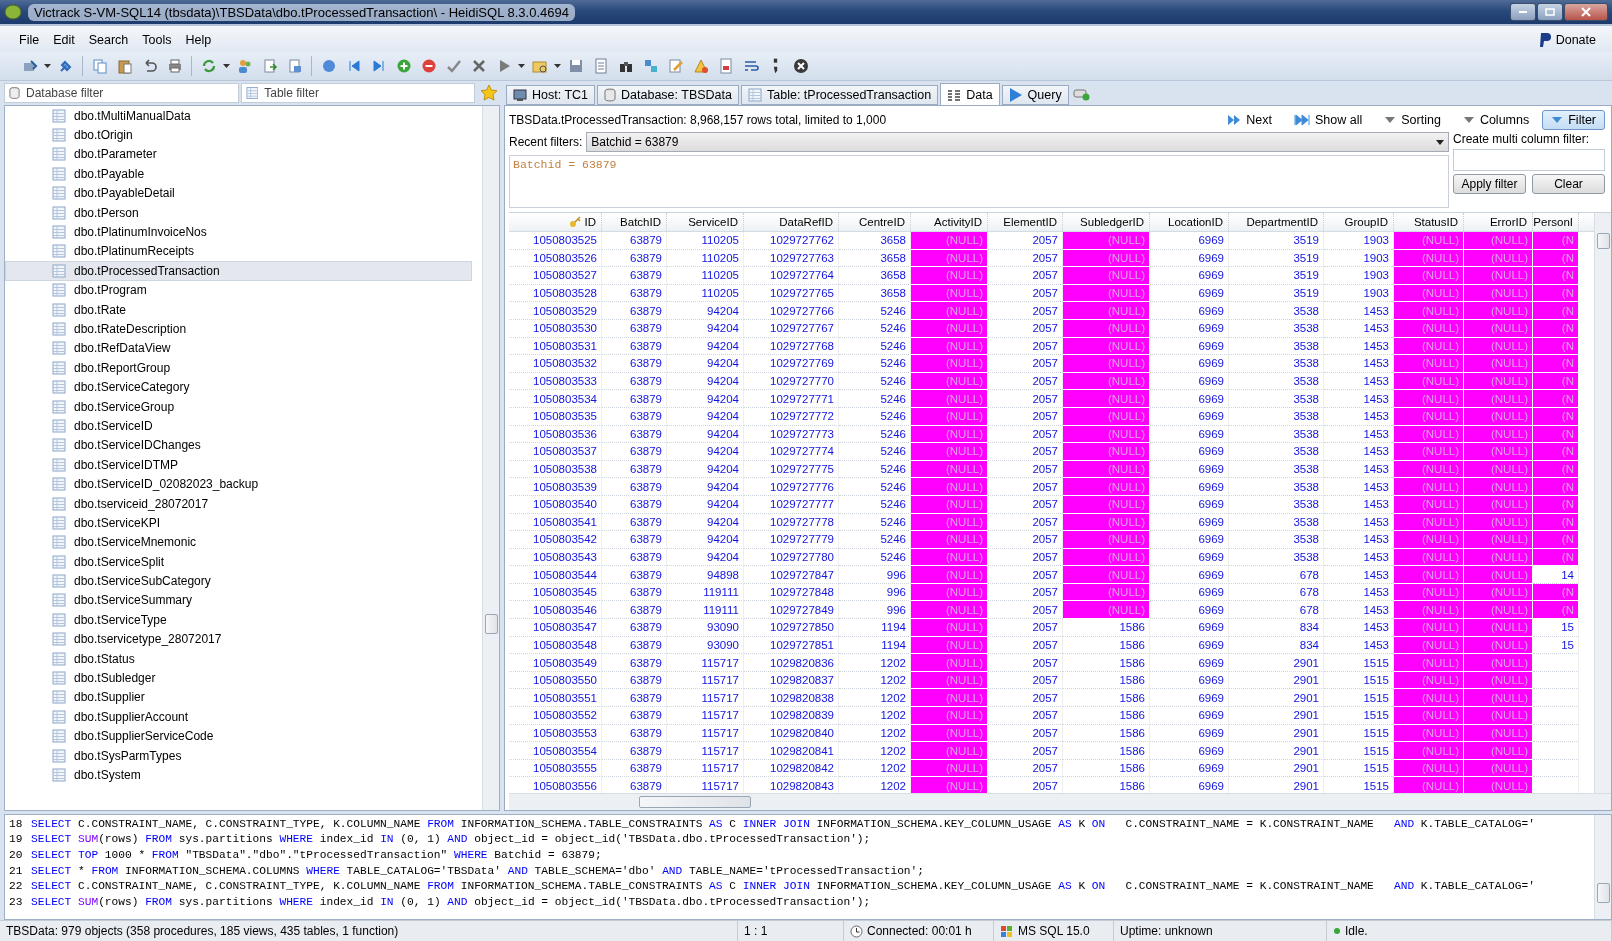 Image resolution: width=1612 pixels, height=941 pixels. What do you see at coordinates (129, 93) in the screenshot?
I see `database-filter-input: Database filter` at bounding box center [129, 93].